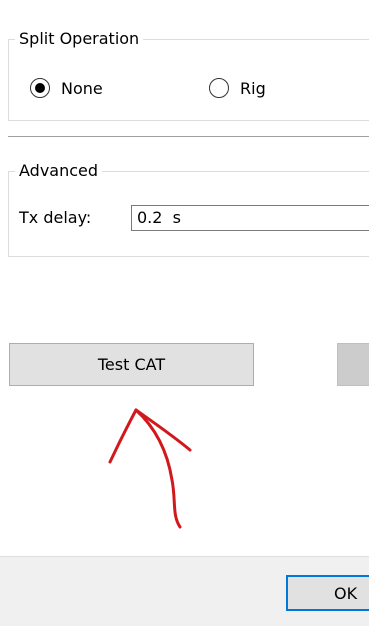 The image size is (369, 626). I want to click on radio-selected-icon, so click(40, 88).